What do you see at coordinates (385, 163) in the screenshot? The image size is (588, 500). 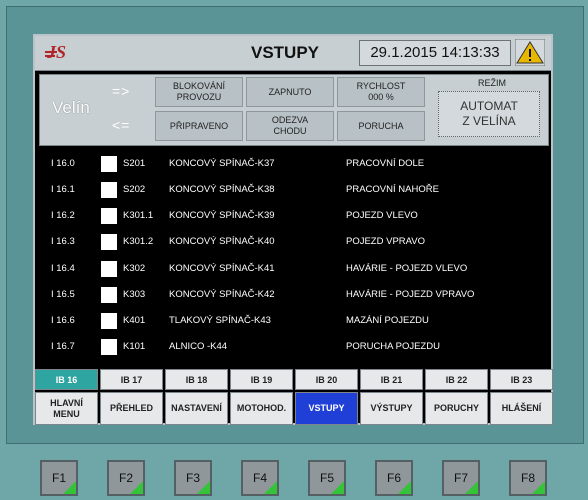 I see `input-description: PRACOVNÍ DOLE` at bounding box center [385, 163].